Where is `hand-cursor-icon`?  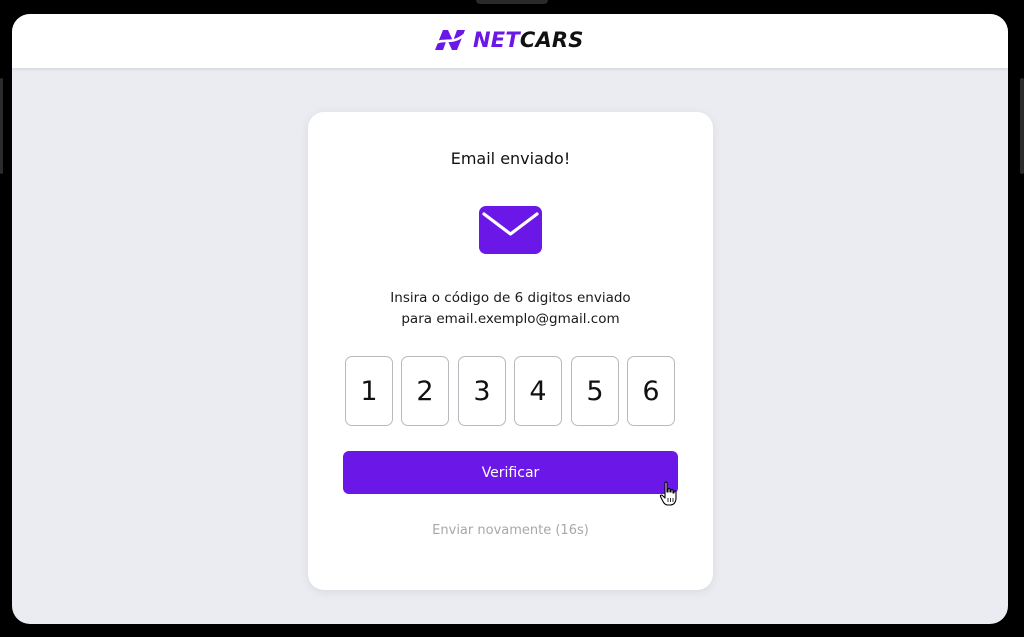
hand-cursor-icon is located at coordinates (669, 496).